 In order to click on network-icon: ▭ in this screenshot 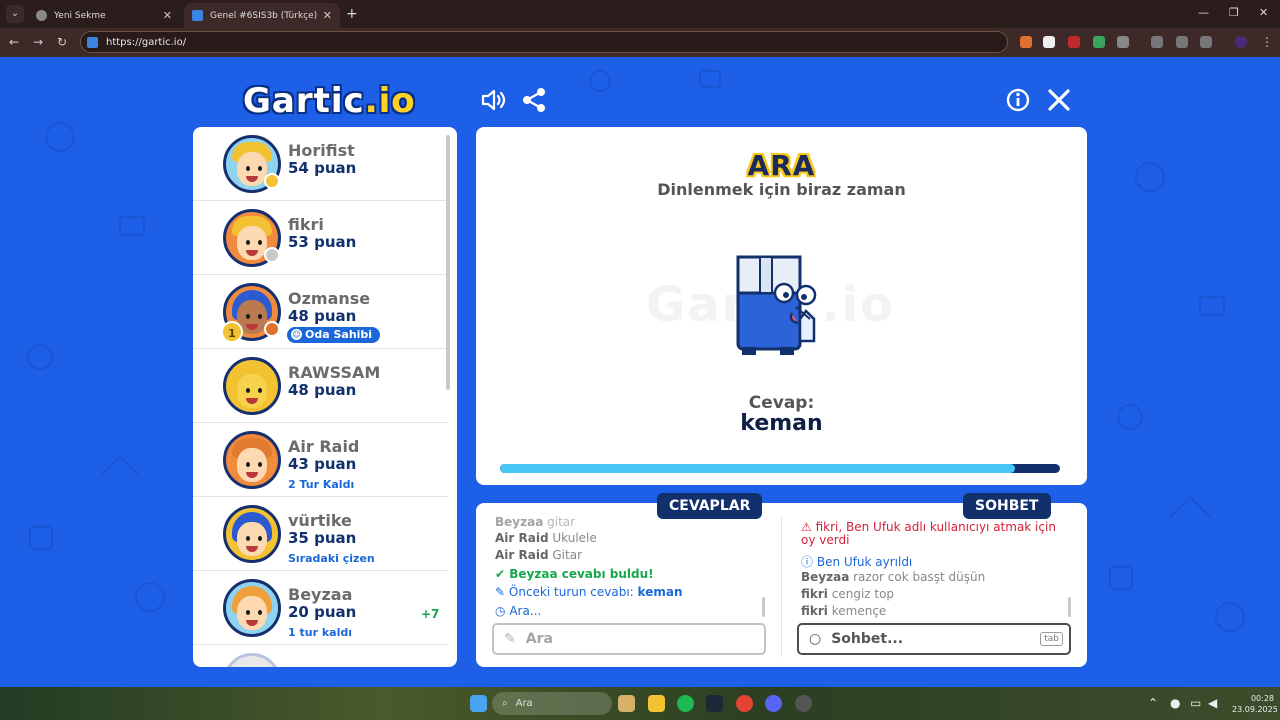, I will do `click(1195, 703)`.